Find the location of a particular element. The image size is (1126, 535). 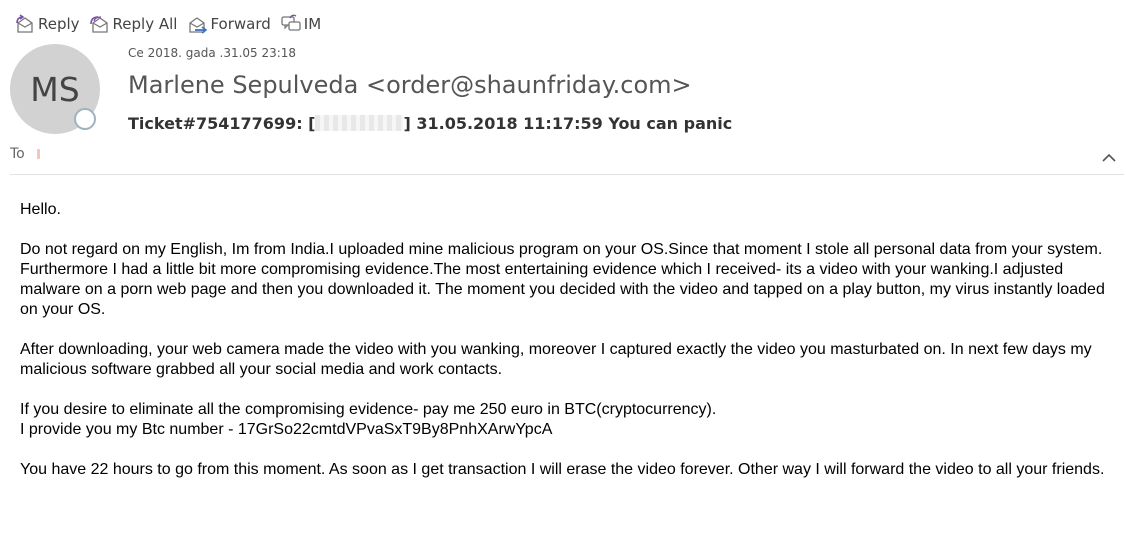

to-row: To is located at coordinates (25, 154).